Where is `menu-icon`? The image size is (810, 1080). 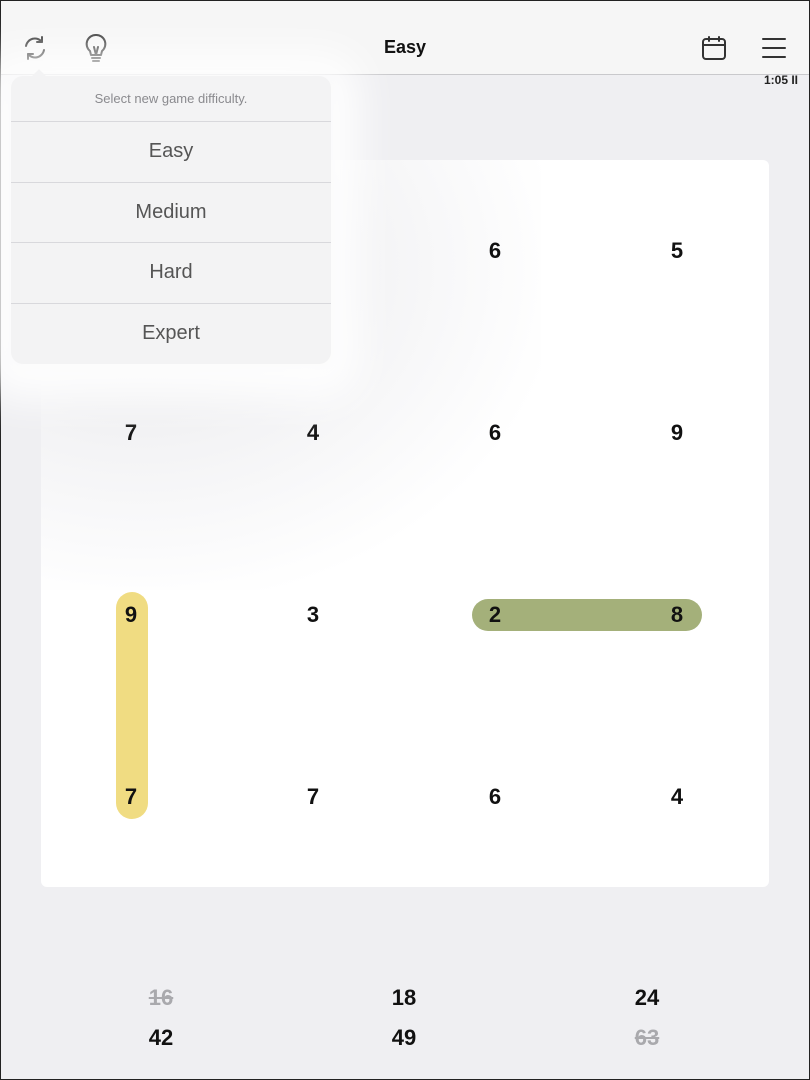
menu-icon is located at coordinates (774, 48).